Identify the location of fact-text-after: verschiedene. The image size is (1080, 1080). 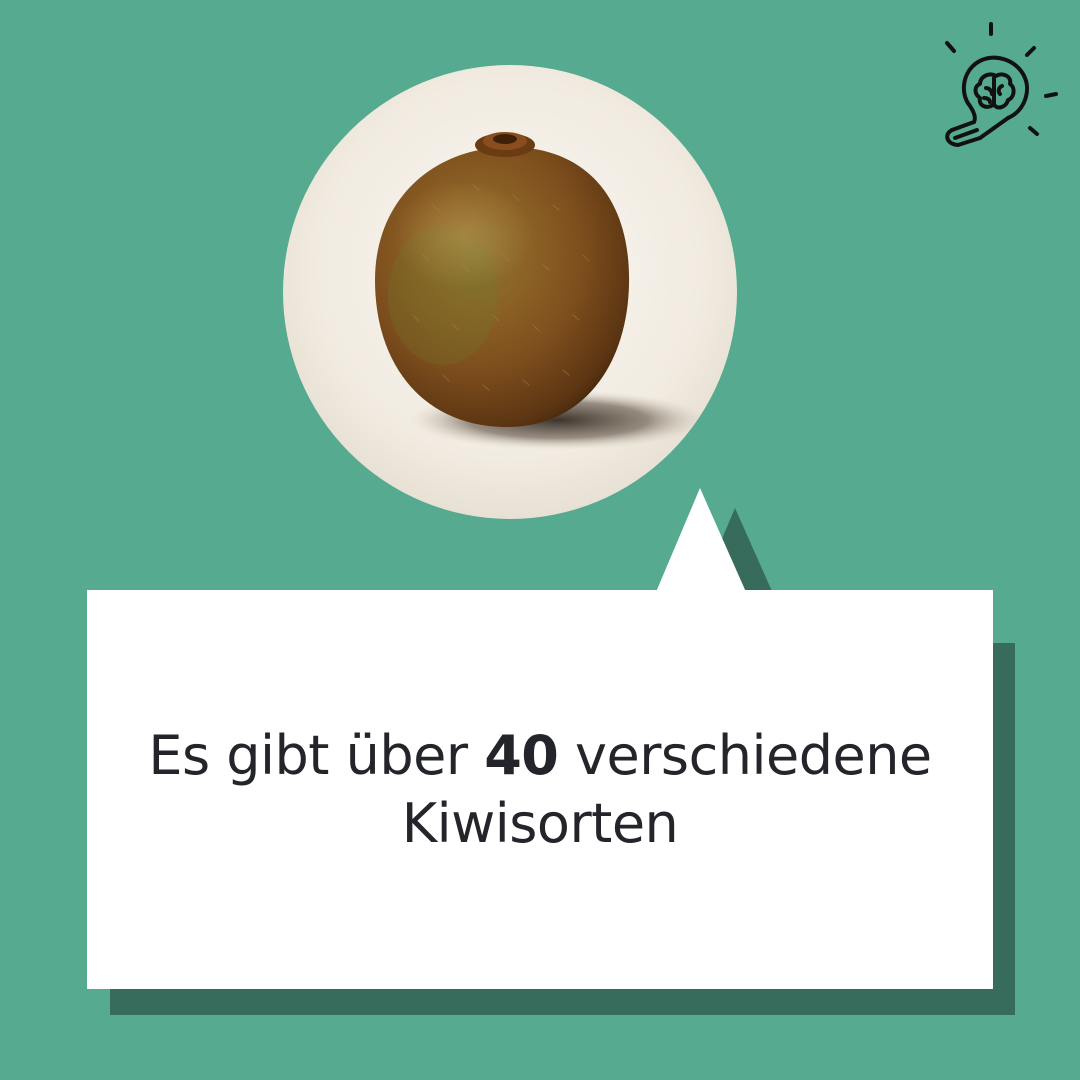
(745, 755).